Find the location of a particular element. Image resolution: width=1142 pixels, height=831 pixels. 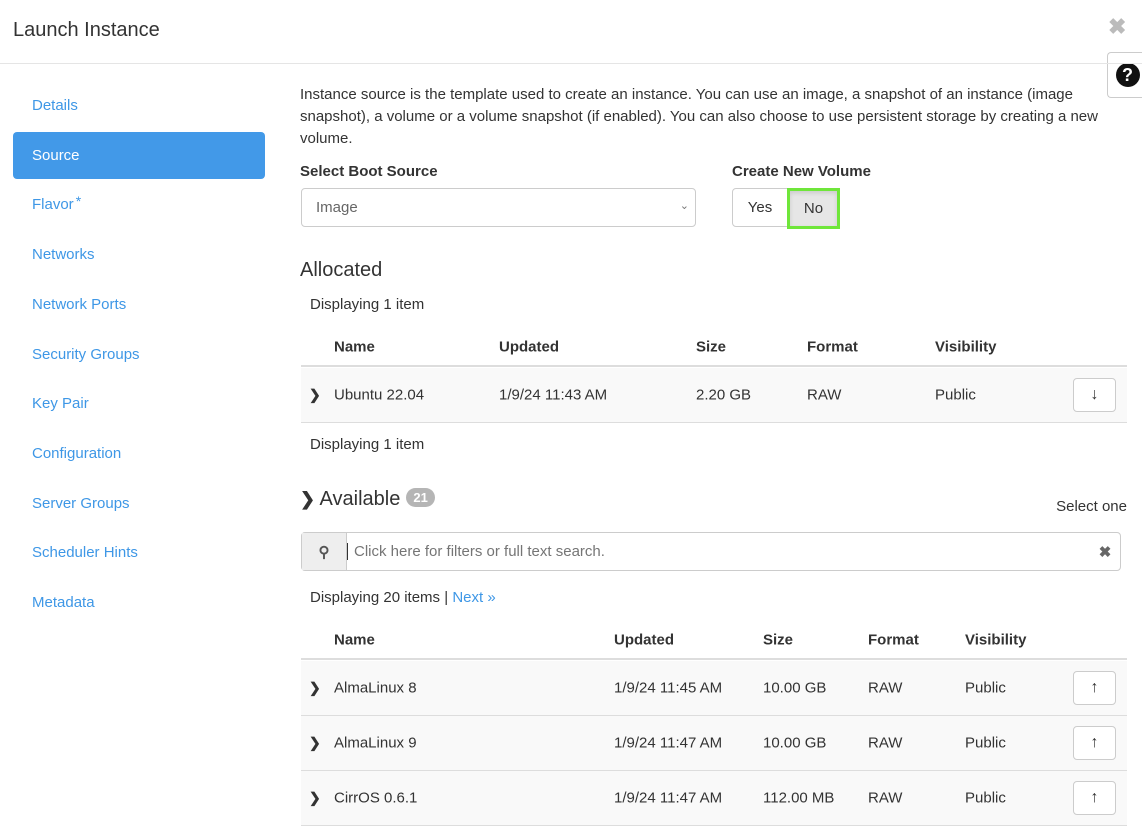

clear-search-icon: ✖ is located at coordinates (1105, 551).